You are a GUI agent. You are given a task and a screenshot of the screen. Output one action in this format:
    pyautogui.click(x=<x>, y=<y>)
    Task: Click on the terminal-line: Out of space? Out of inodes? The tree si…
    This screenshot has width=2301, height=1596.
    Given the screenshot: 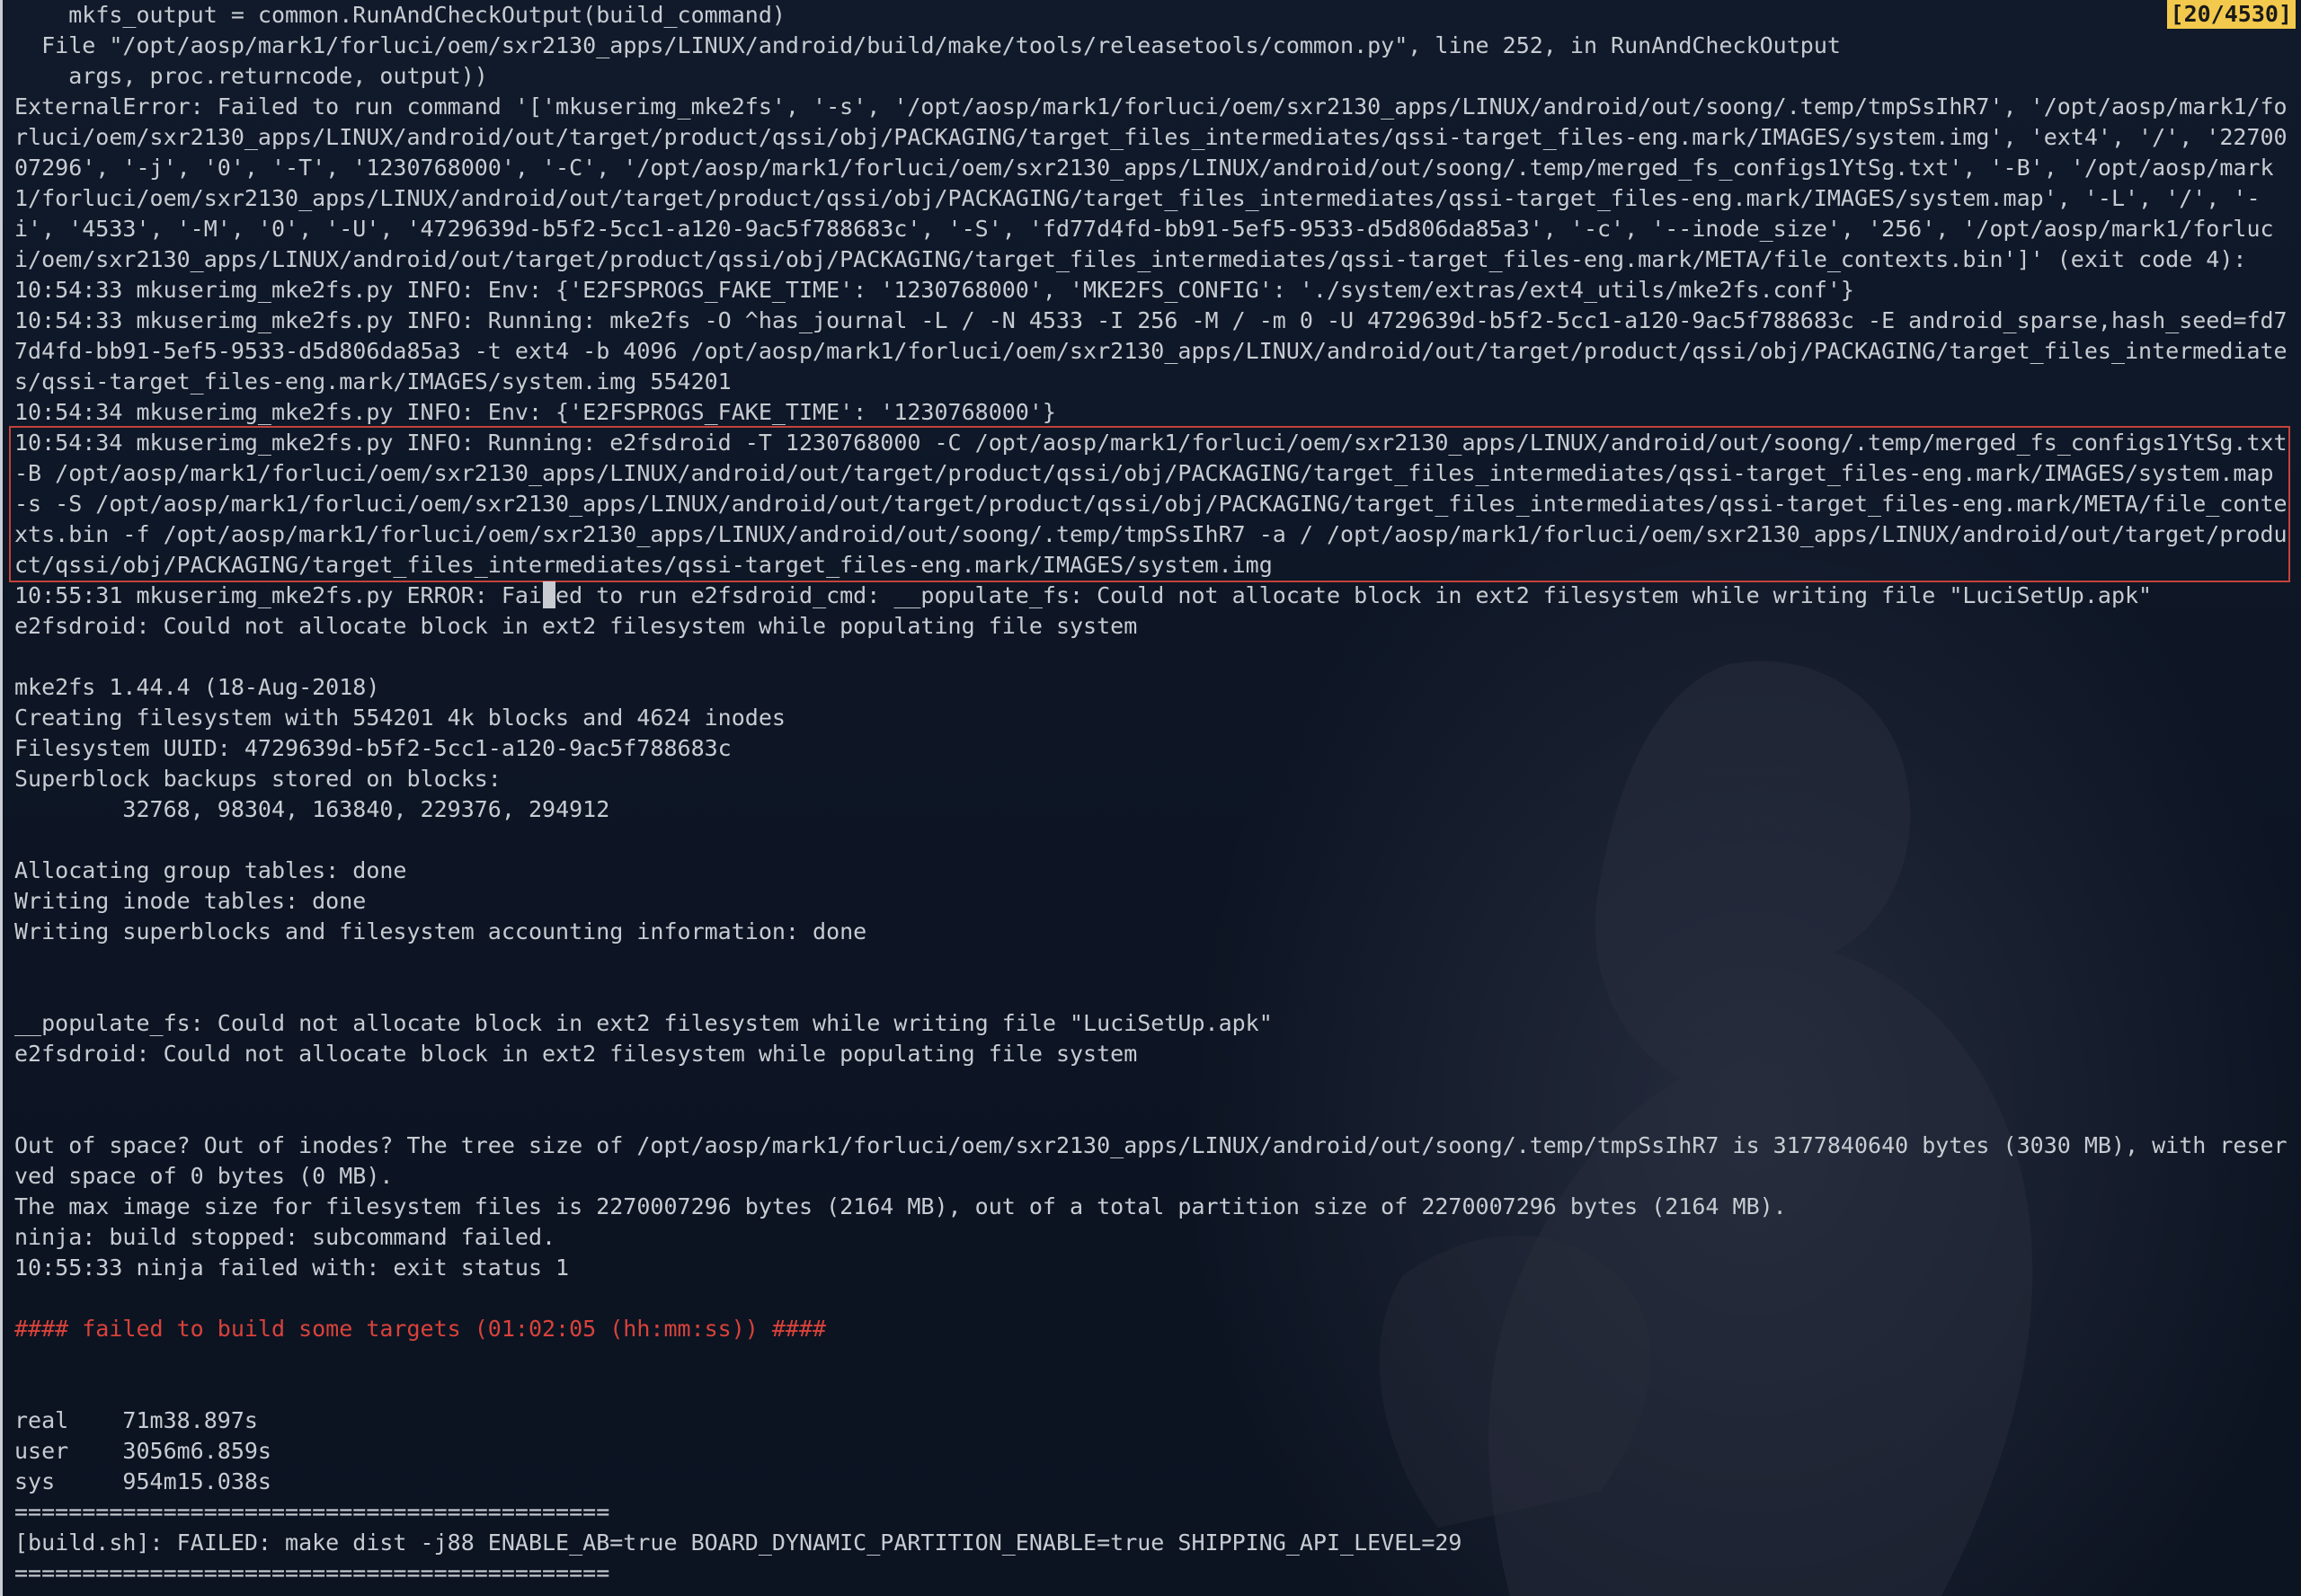 What is the action you would take?
    pyautogui.click(x=1151, y=1160)
    